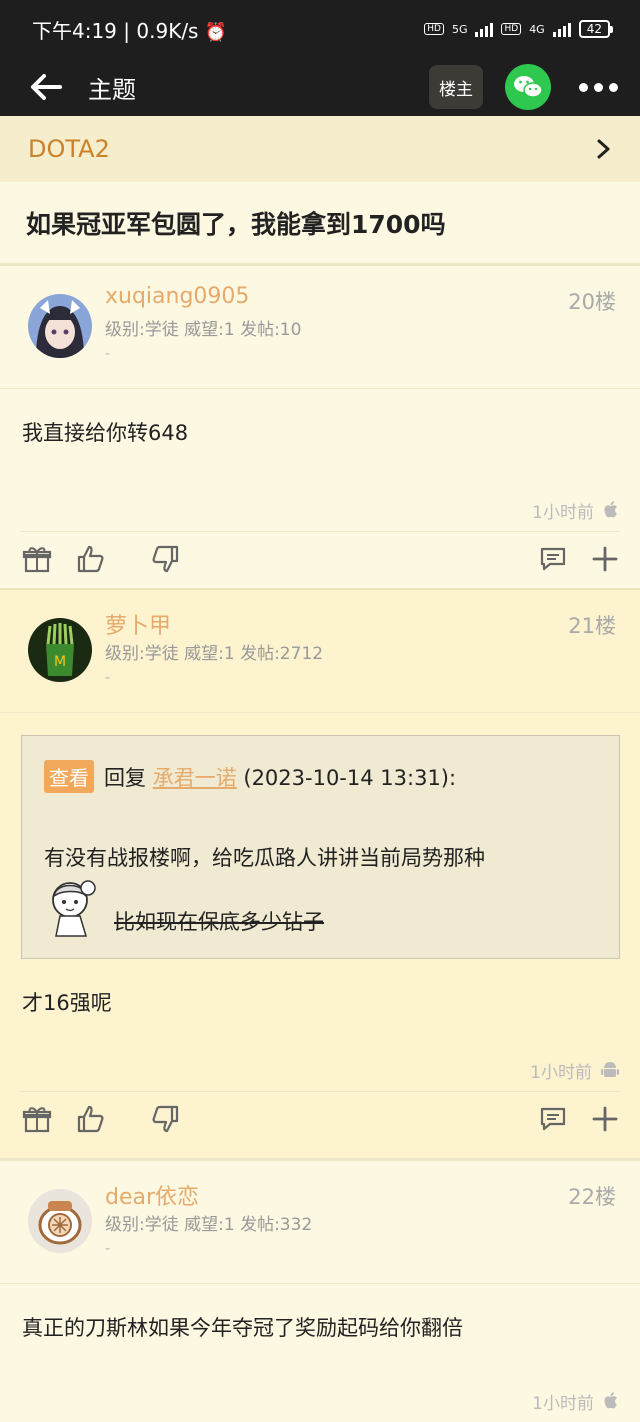 The image size is (640, 1422). Describe the element at coordinates (60, 662) in the screenshot. I see `svg-text: M` at that location.